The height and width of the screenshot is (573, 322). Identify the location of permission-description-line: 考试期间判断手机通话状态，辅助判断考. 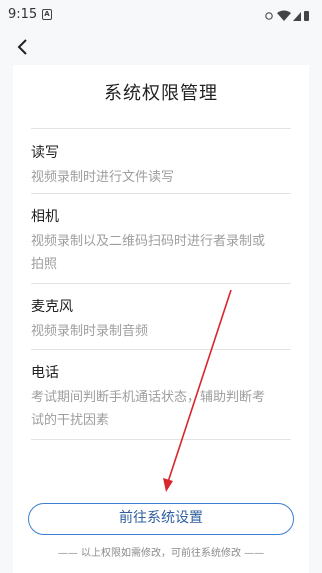
(148, 397).